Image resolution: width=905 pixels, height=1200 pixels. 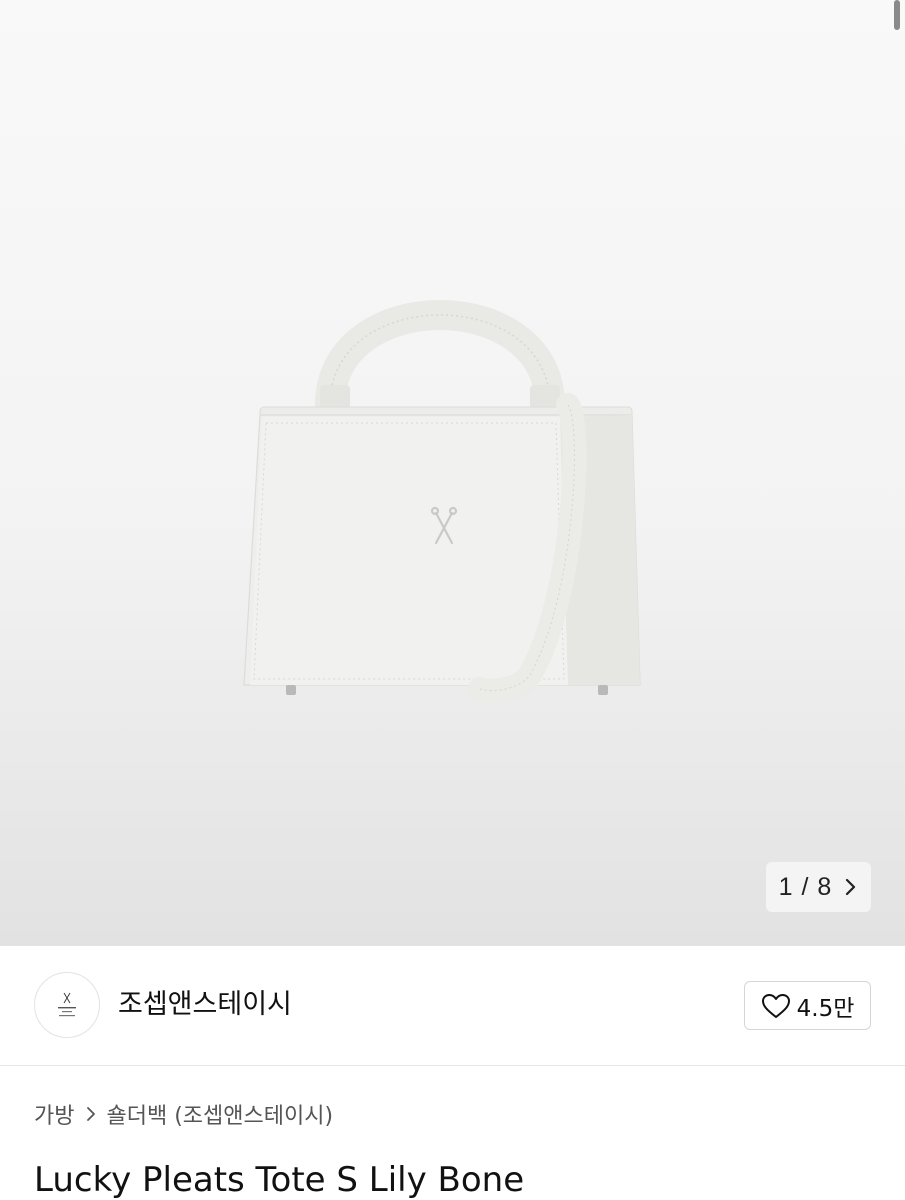 I want to click on breadcrumb-category: 가방, so click(x=54, y=1114).